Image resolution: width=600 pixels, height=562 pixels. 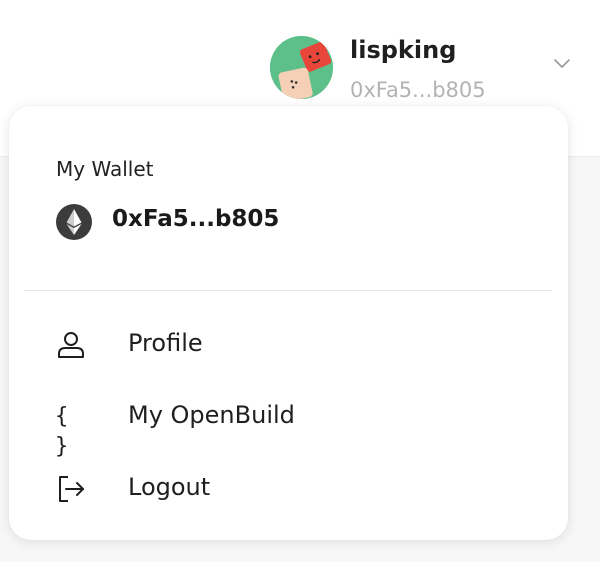 I want to click on header-wallet-address: 0xFa5...b805, so click(x=418, y=90).